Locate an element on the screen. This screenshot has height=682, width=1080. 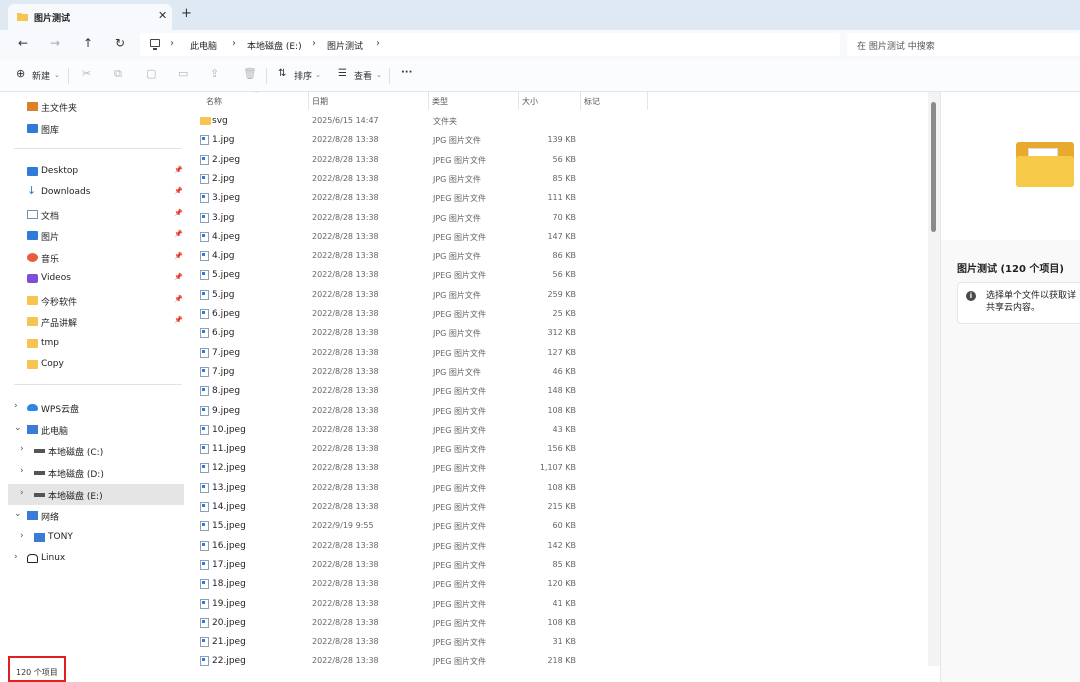
file-row: 9.jpeg 2022/8/28 13:38 JPEG 图片文件 108 KB is located at coordinates (420, 411).